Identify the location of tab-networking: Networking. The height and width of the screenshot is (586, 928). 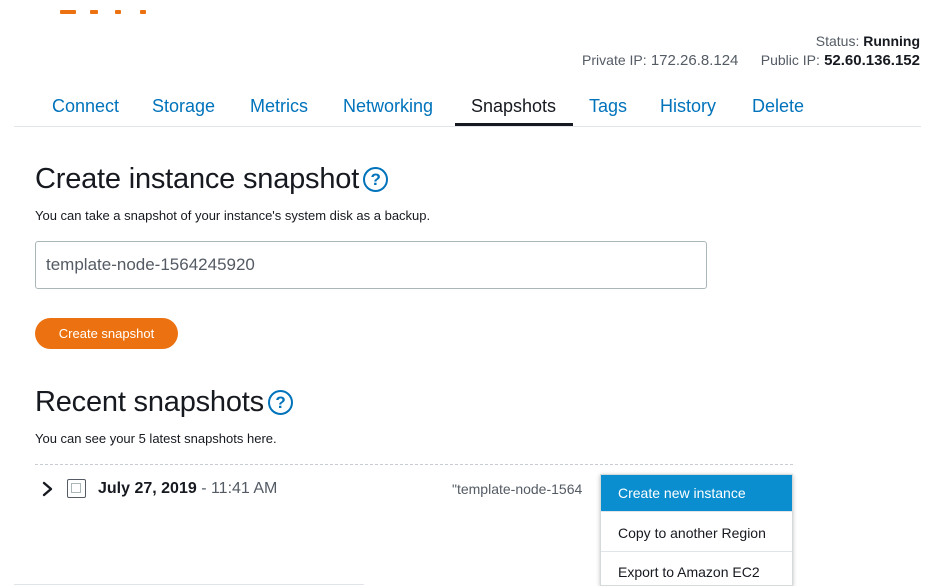
(388, 106).